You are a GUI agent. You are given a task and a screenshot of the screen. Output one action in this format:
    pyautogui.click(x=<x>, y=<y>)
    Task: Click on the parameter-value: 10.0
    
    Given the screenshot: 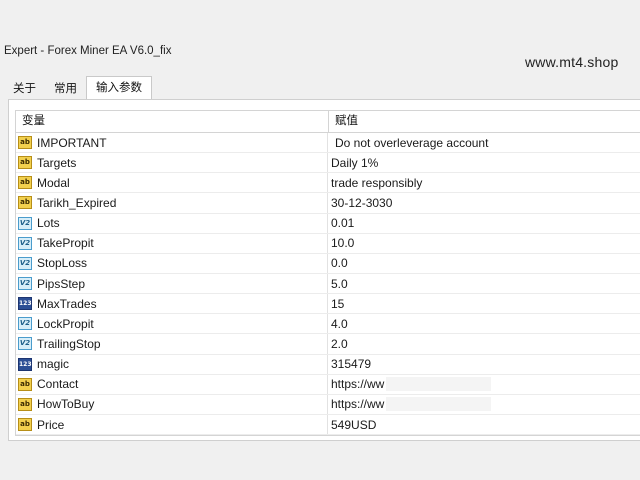 What is the action you would take?
    pyautogui.click(x=343, y=243)
    